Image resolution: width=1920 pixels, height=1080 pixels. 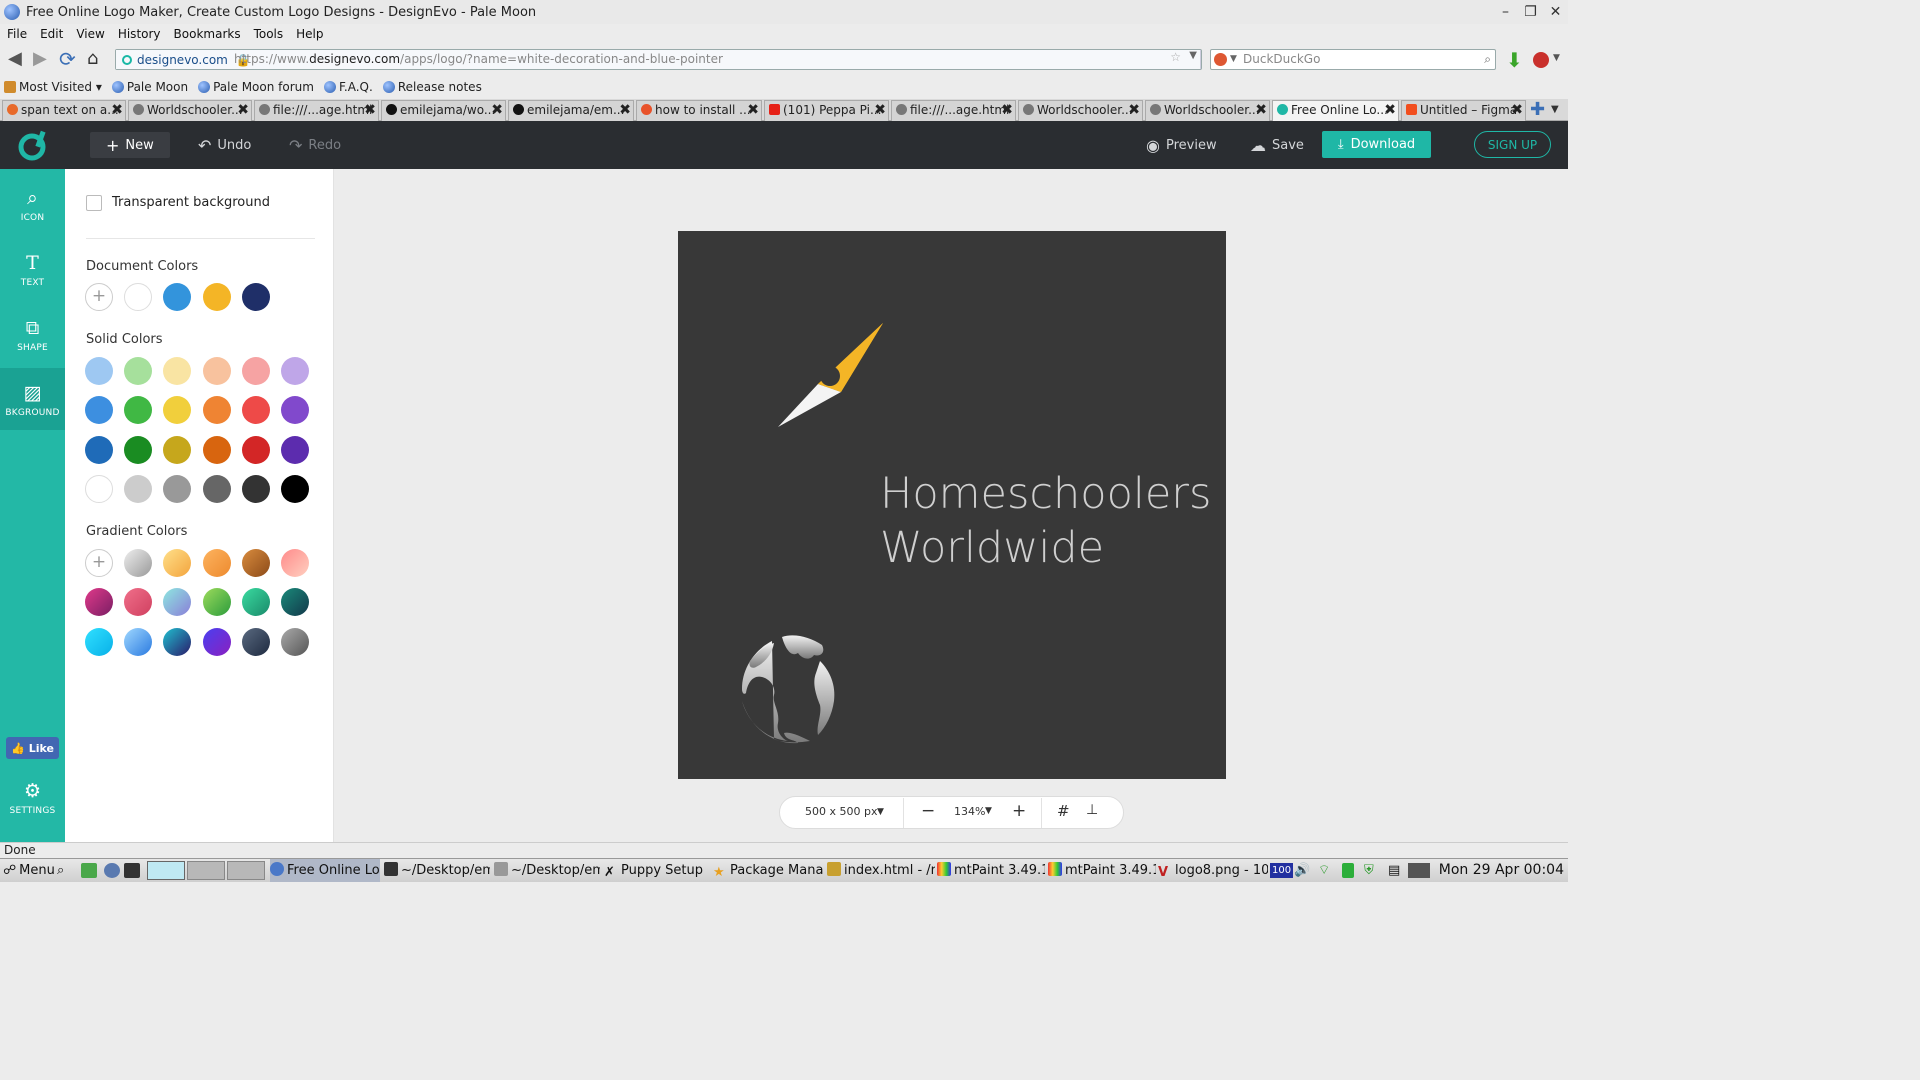 What do you see at coordinates (826, 110) in the screenshot?
I see `browser-tab: (101) Peppa Pi... ✖` at bounding box center [826, 110].